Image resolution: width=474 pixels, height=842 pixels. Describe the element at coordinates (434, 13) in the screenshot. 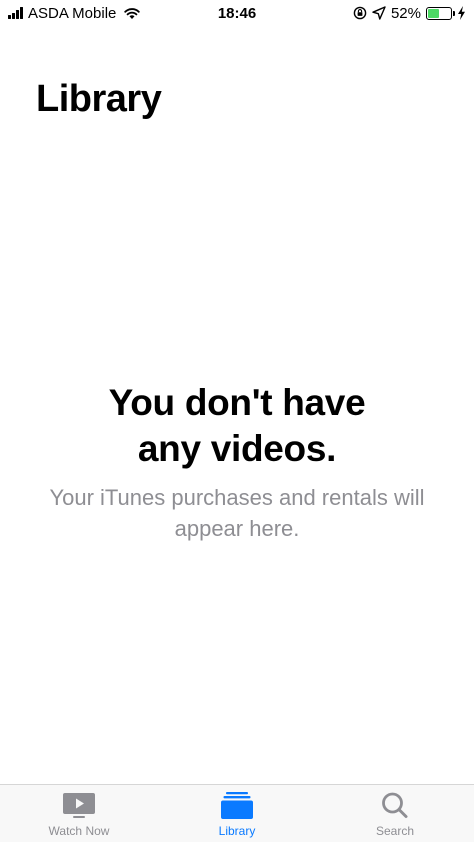

I see `battery-level` at that location.